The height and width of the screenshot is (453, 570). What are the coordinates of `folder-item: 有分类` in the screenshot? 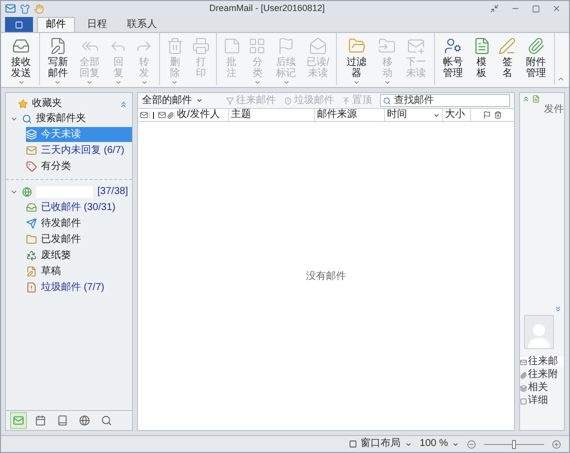 It's located at (79, 166).